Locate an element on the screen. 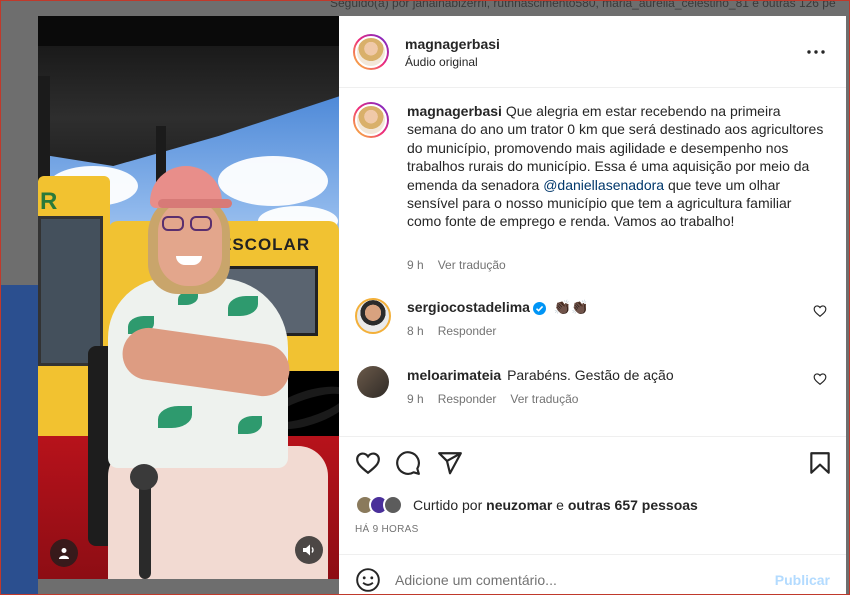  caption-author-username: magnagerbasi is located at coordinates (454, 111).